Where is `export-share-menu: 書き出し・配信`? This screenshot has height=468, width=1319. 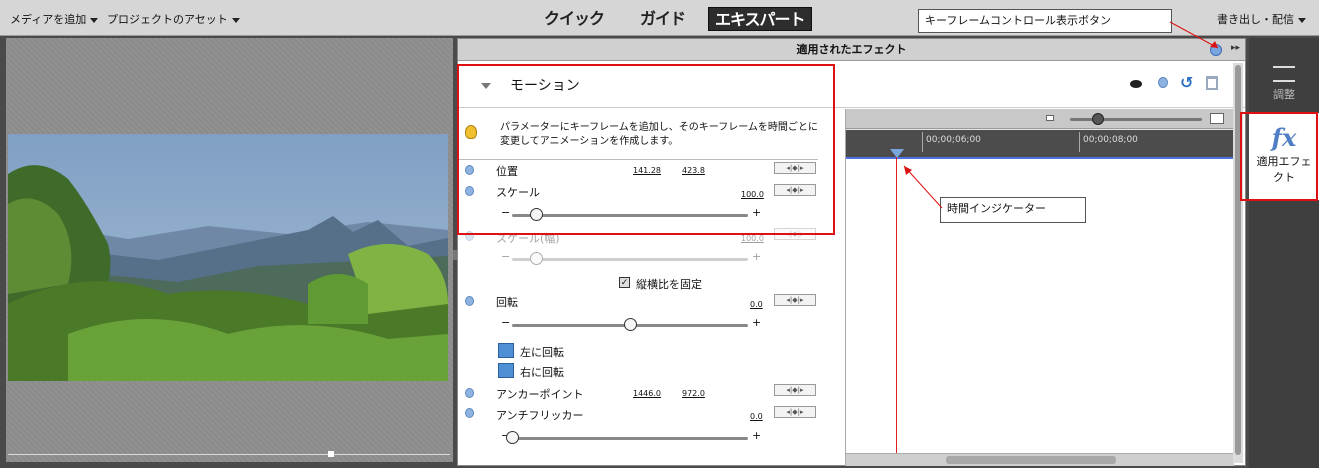
export-share-menu: 書き出し・配信 is located at coordinates (1261, 19).